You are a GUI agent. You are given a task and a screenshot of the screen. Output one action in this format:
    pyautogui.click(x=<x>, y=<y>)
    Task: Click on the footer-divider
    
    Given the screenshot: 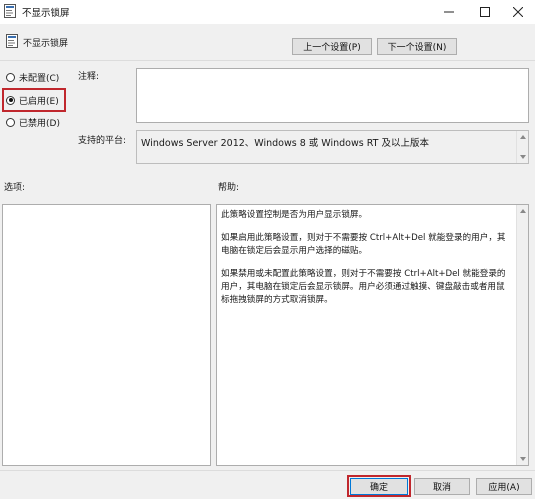 What is the action you would take?
    pyautogui.click(x=267, y=470)
    